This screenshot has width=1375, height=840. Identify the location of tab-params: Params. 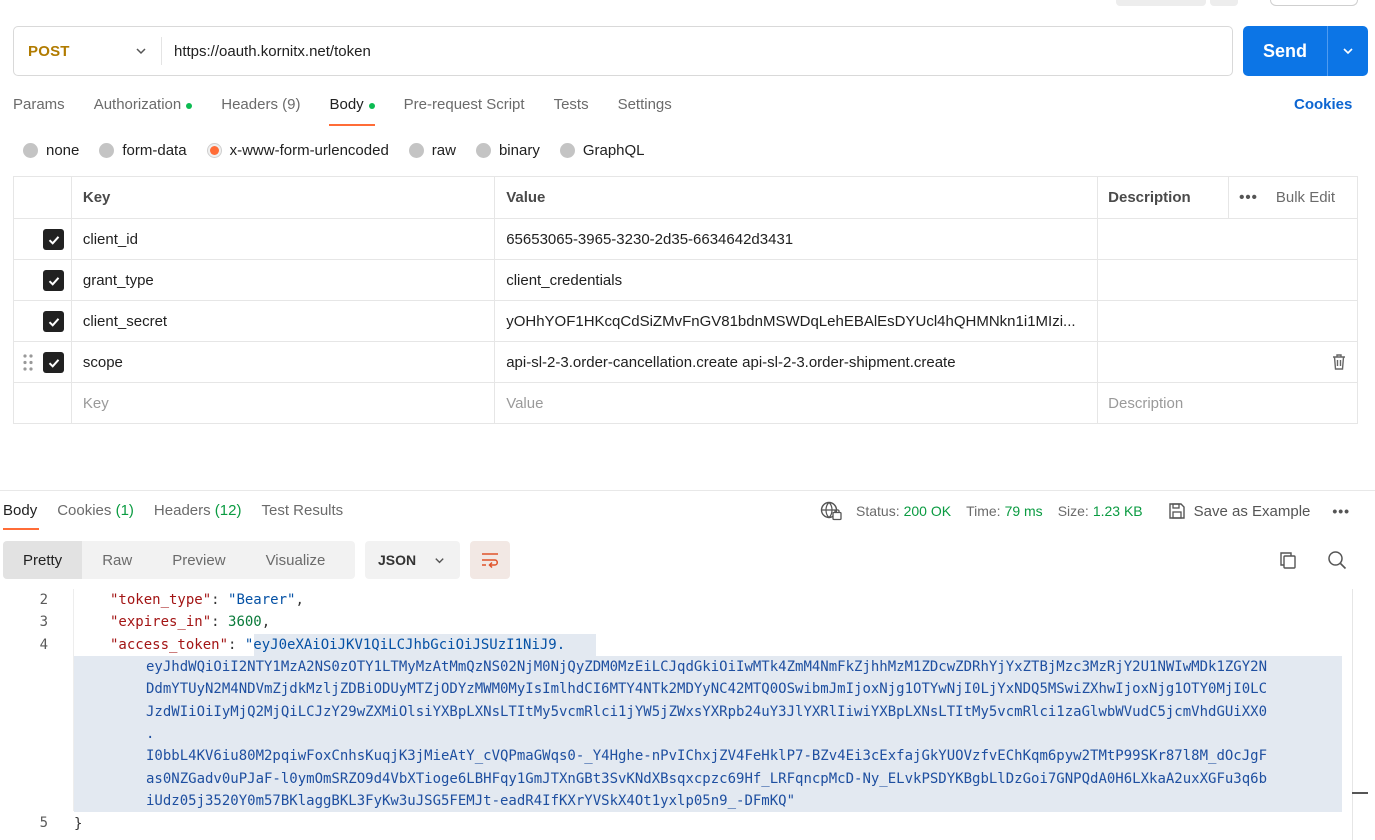
(39, 111).